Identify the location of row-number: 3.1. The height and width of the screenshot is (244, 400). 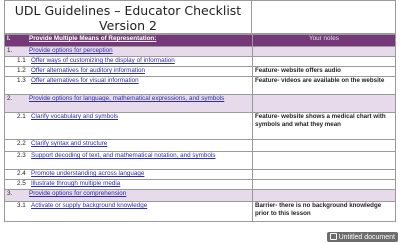
(21, 206).